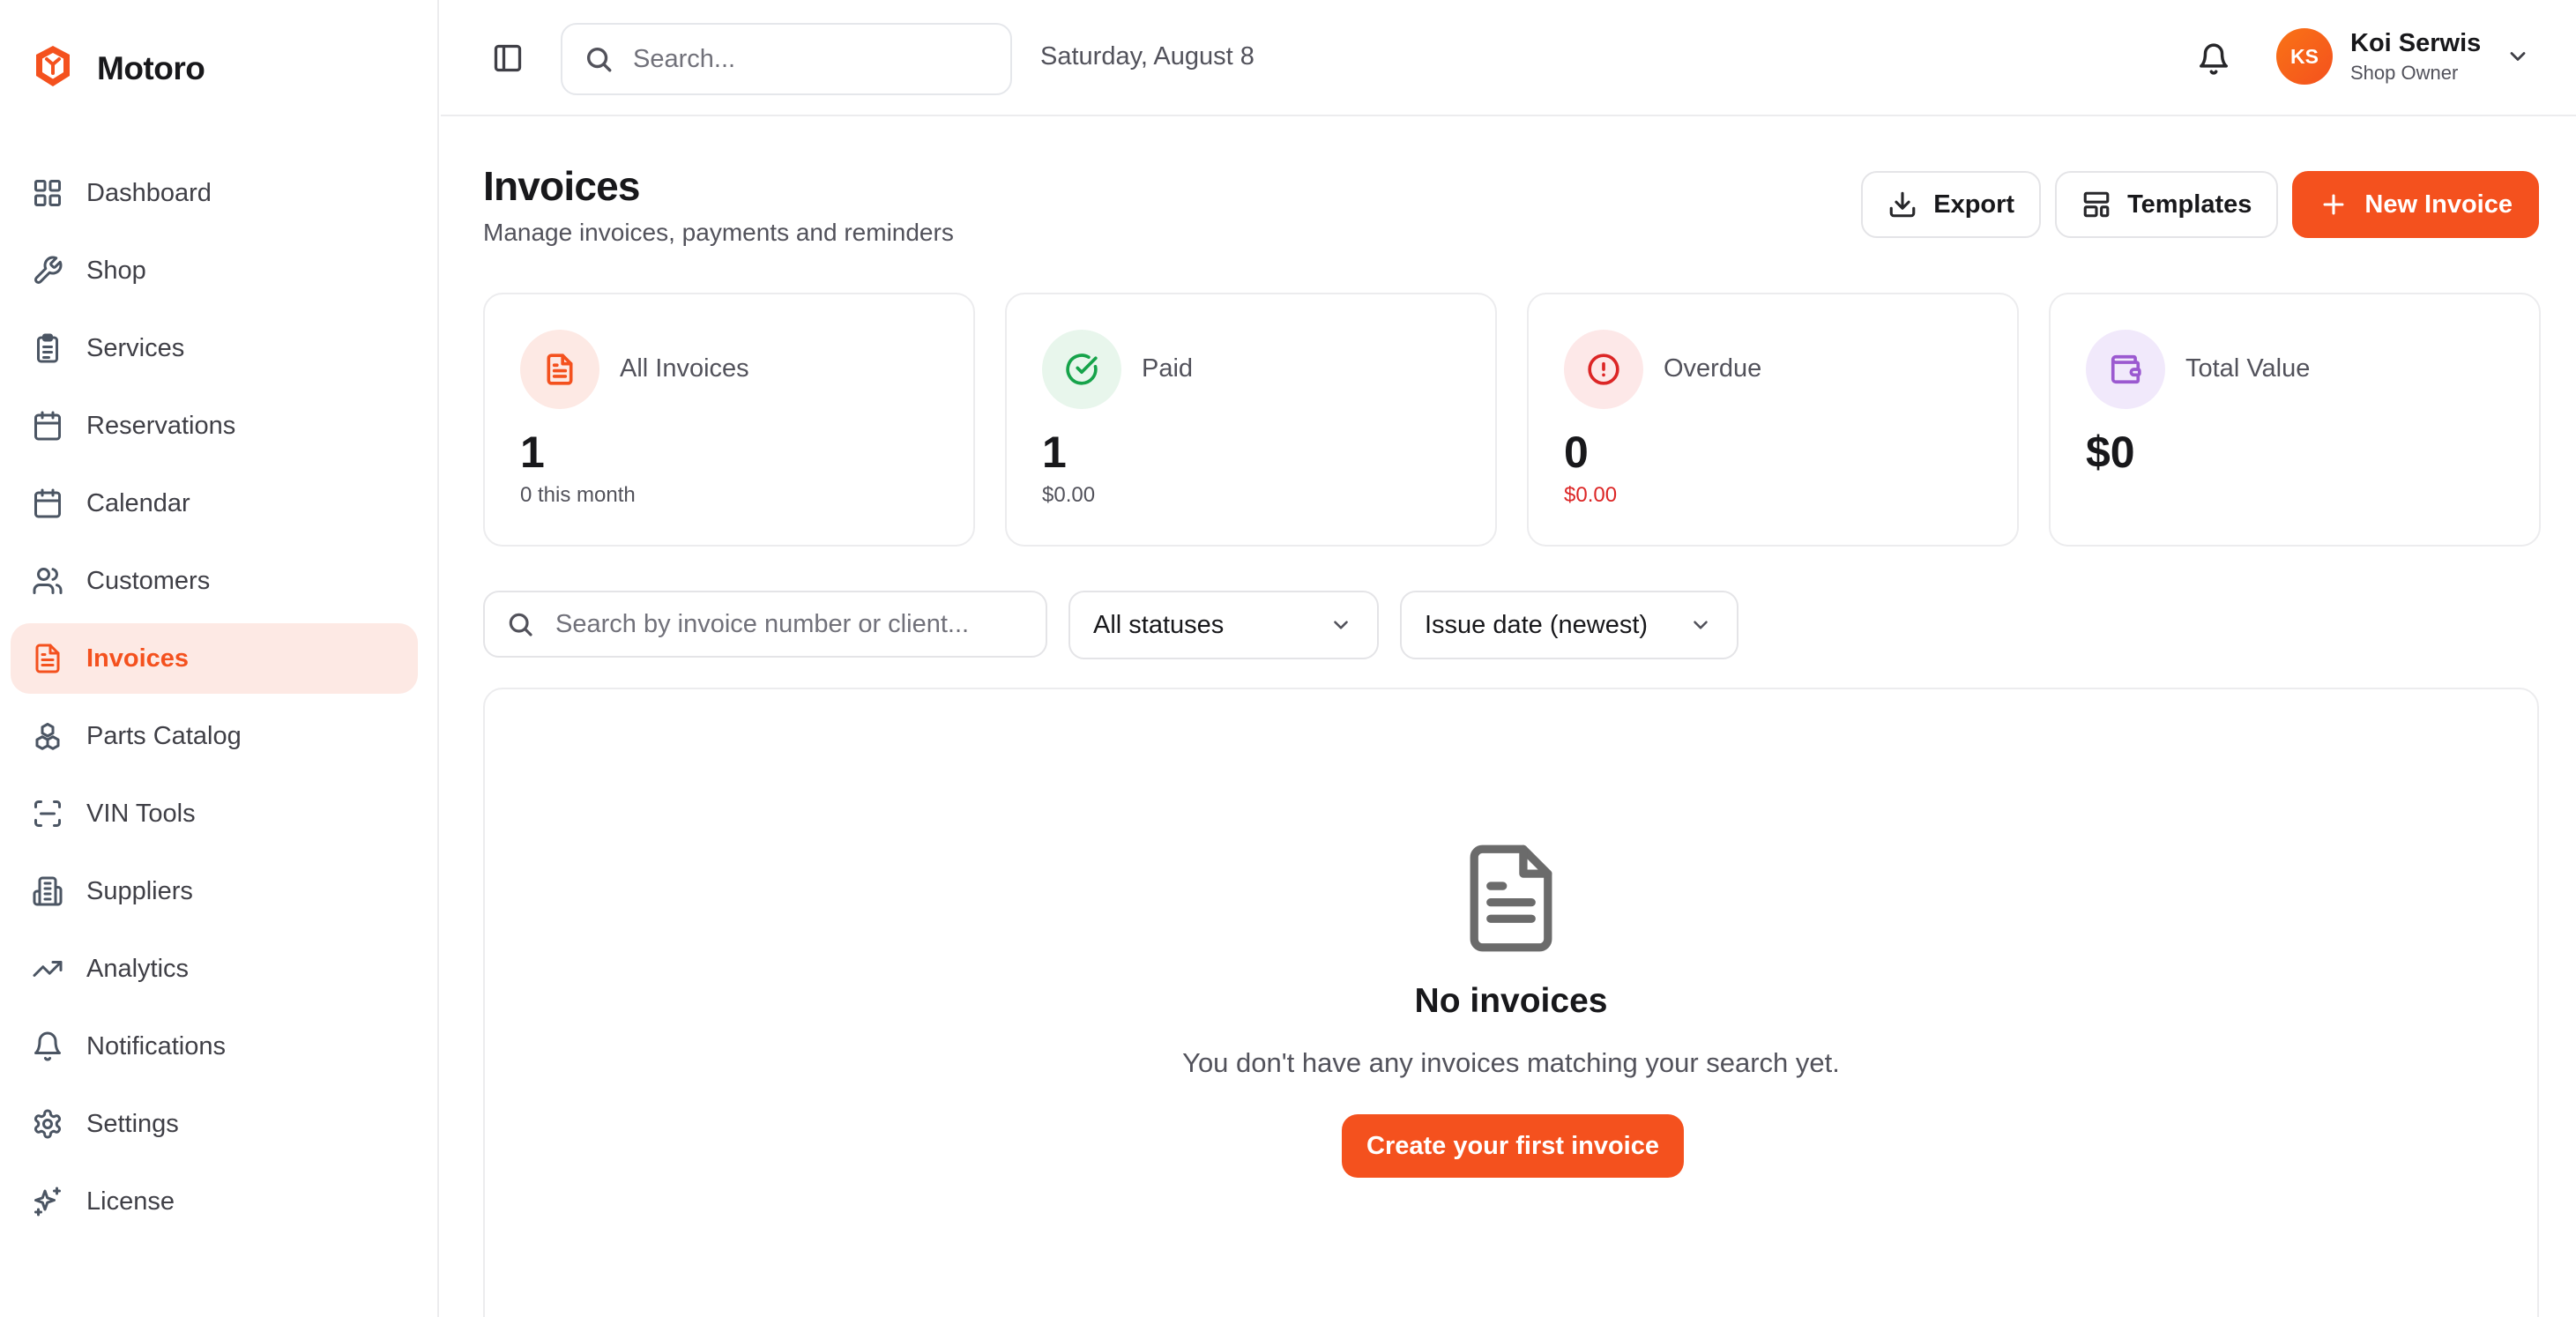 This screenshot has width=2576, height=1317. I want to click on sidebar-toggle-button, so click(508, 58).